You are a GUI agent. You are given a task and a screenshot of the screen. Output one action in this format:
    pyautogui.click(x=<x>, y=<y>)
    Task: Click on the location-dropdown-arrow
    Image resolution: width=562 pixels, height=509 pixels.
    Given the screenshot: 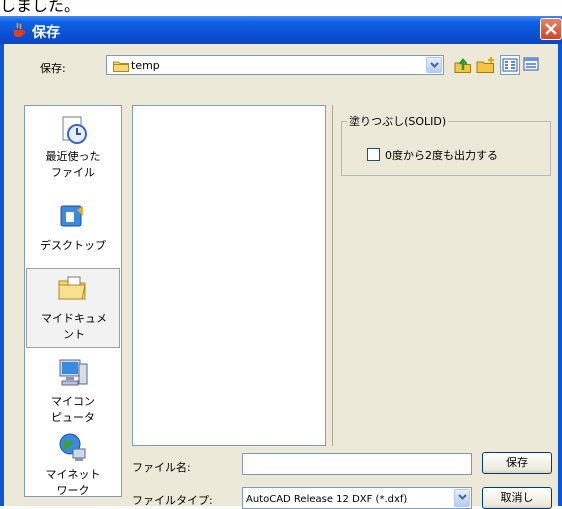 What is the action you would take?
    pyautogui.click(x=434, y=65)
    